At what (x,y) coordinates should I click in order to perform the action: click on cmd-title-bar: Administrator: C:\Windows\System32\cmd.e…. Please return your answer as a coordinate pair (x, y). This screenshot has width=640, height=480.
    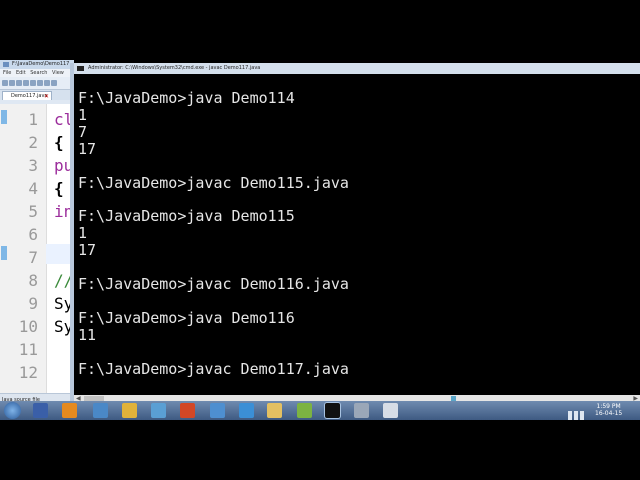
    Looking at the image, I should click on (357, 68).